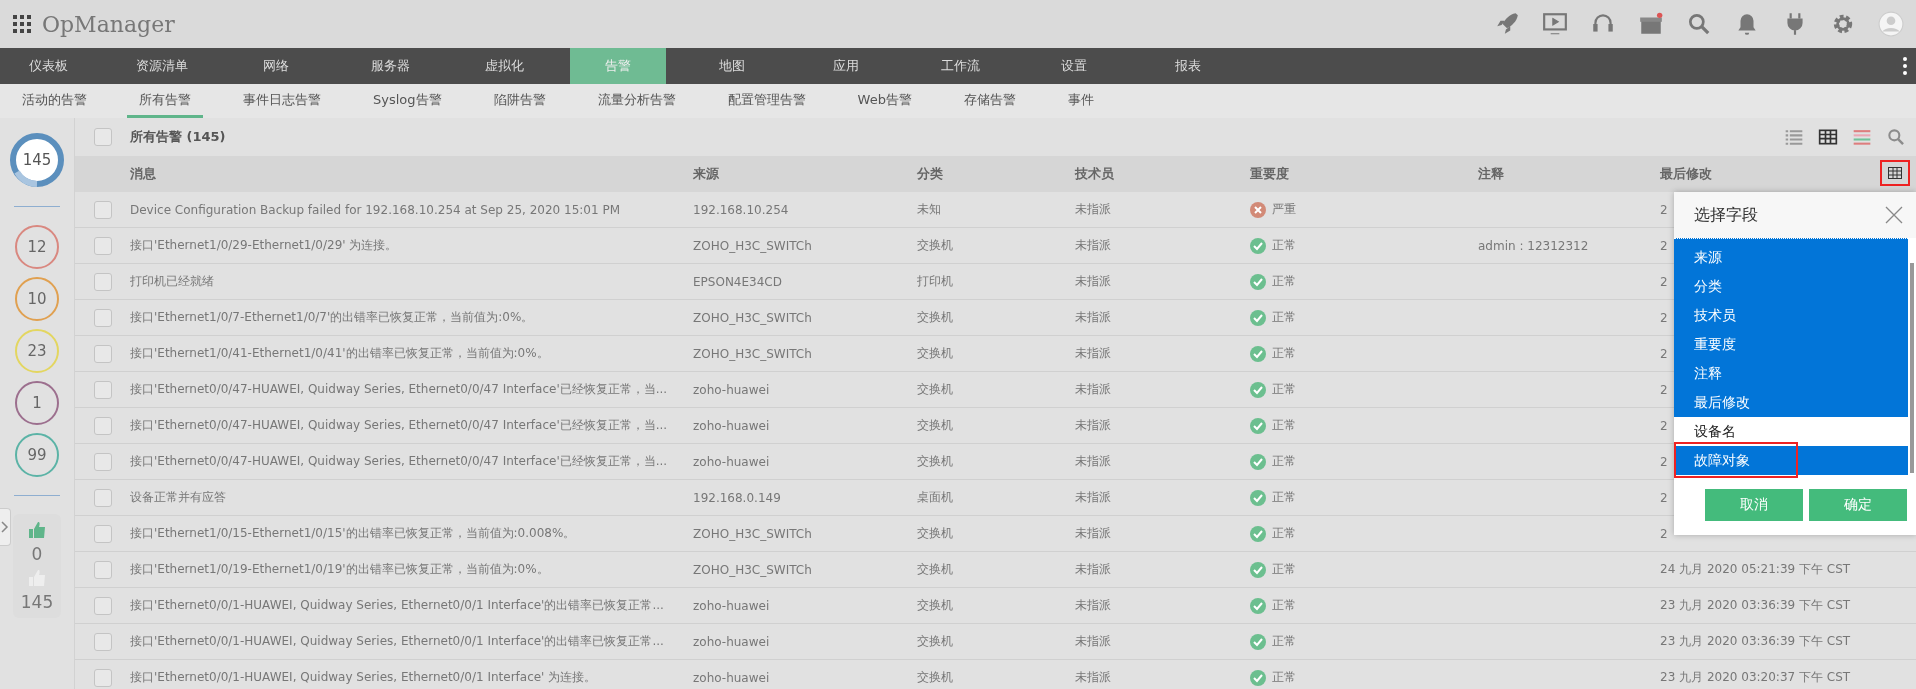 This screenshot has width=1916, height=689. Describe the element at coordinates (276, 66) in the screenshot. I see `nav-tab: 网络` at that location.